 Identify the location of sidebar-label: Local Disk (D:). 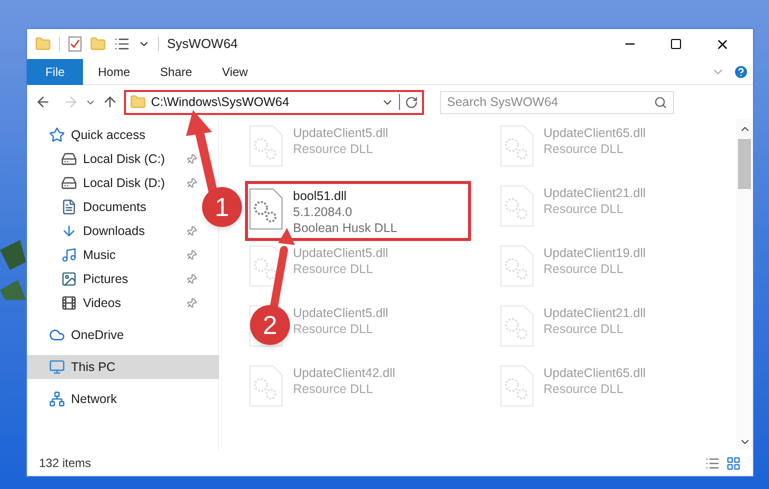
(124, 183).